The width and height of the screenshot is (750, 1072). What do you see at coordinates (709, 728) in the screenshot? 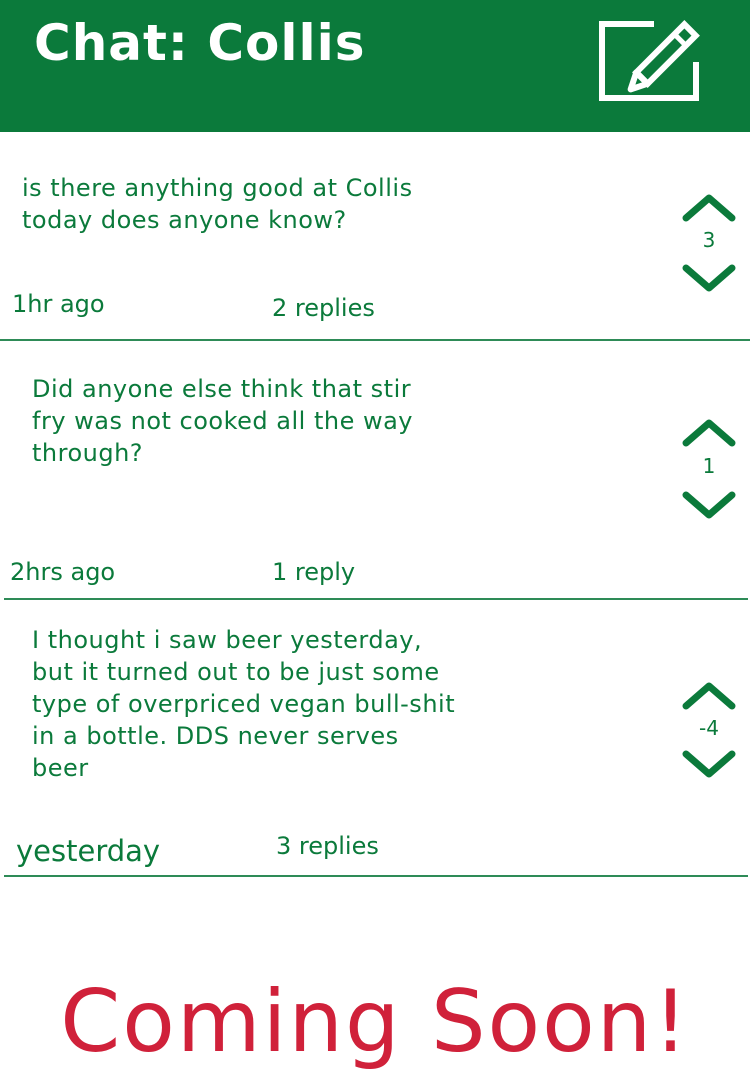
I see `vote-count: -4` at bounding box center [709, 728].